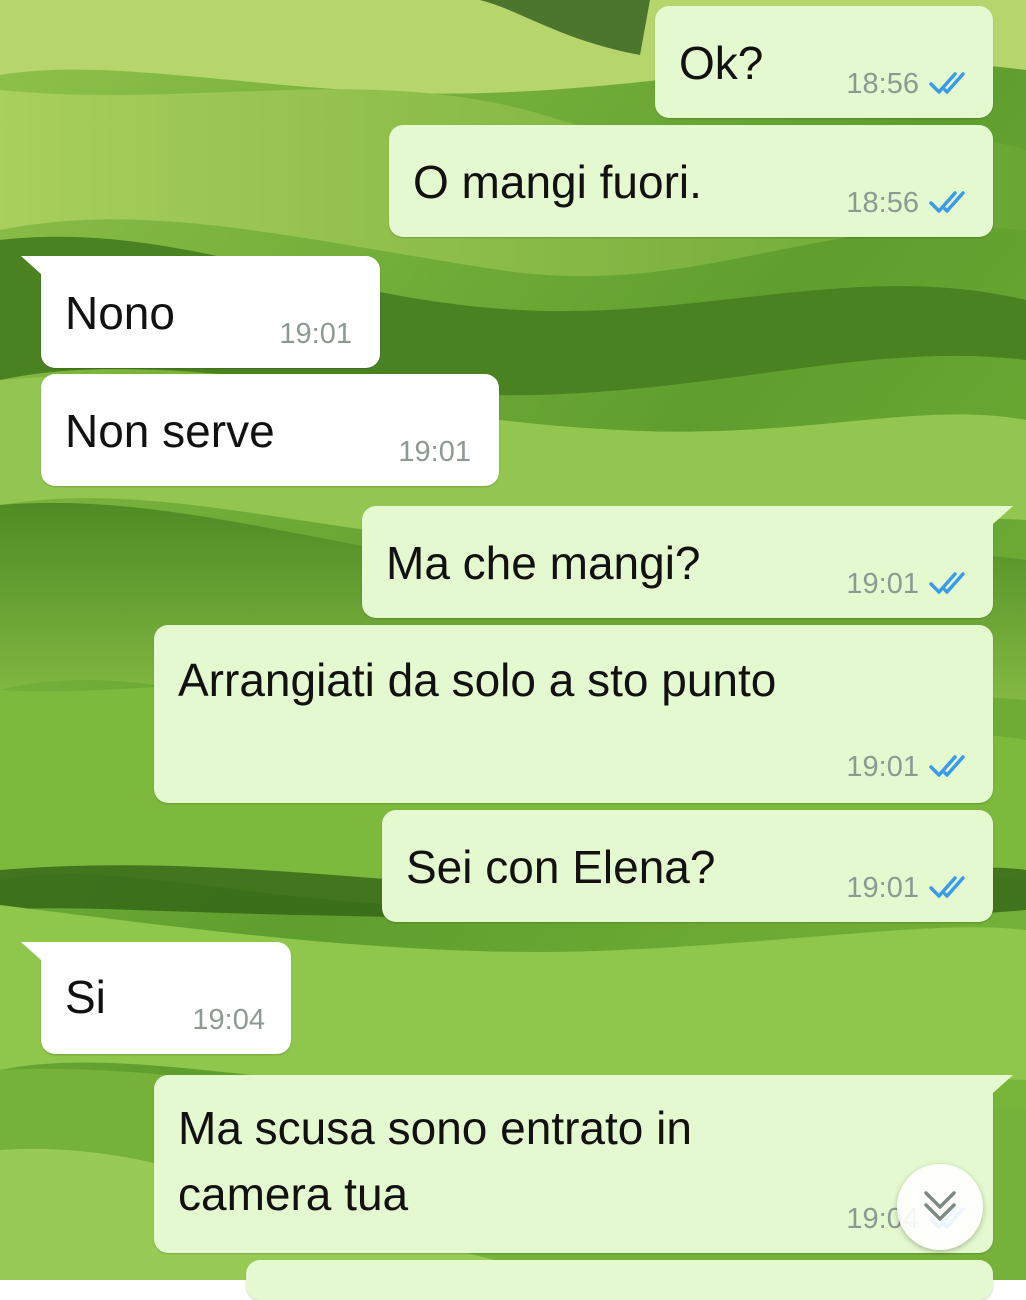  What do you see at coordinates (293, 1194) in the screenshot?
I see `message-text-line-2: camera tua` at bounding box center [293, 1194].